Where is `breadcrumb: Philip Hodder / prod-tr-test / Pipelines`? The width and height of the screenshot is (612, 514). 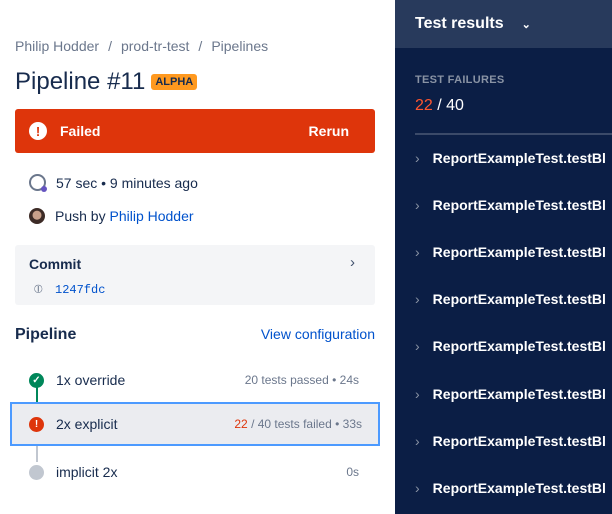
breadcrumb: Philip Hodder / prod-tr-test / Pipelines is located at coordinates (142, 46).